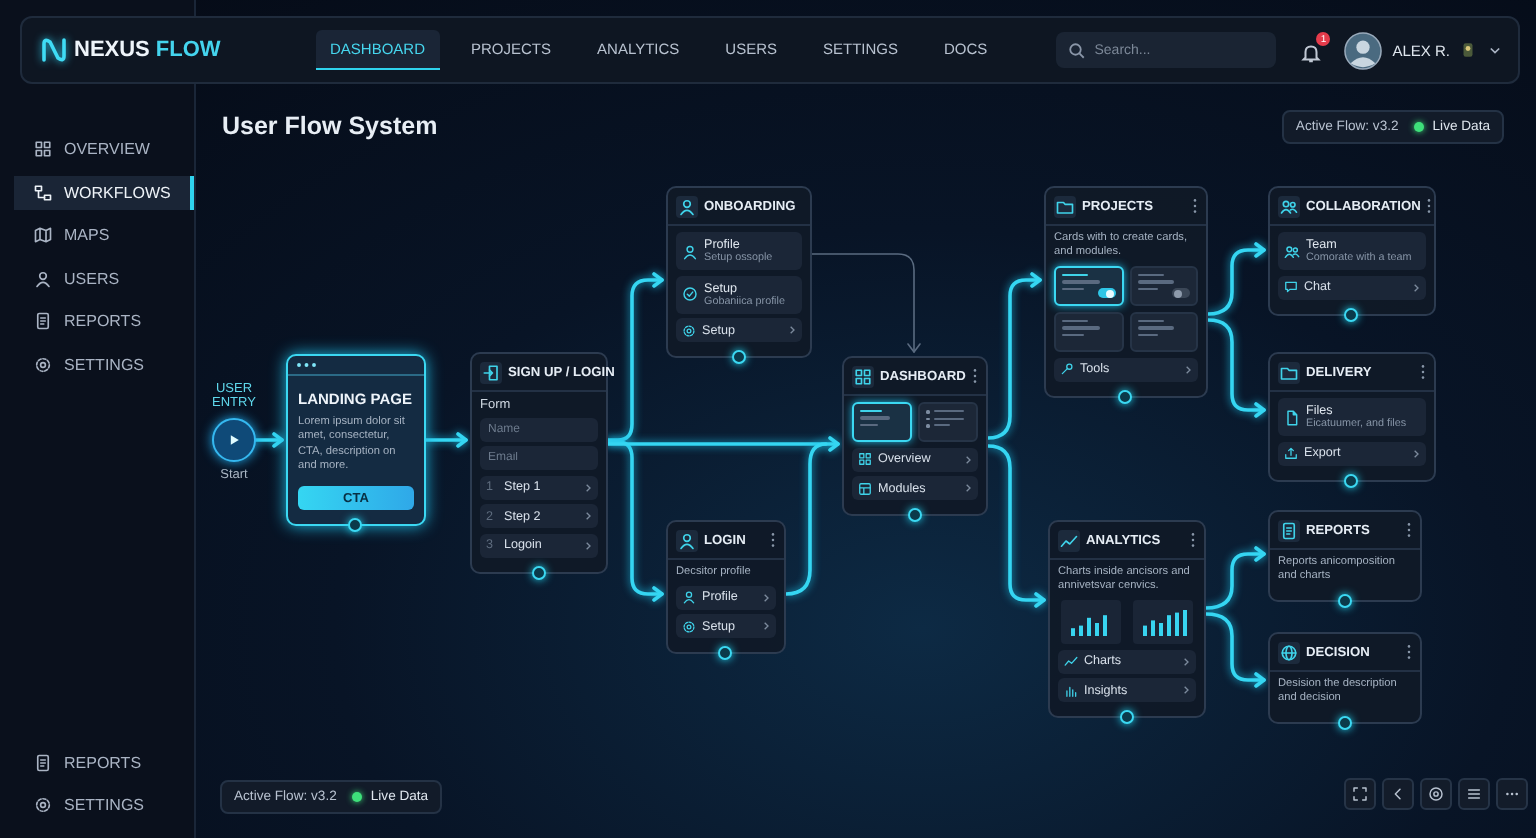  What do you see at coordinates (104, 192) in the screenshot?
I see `sidebar-item: WORKFLOWS` at bounding box center [104, 192].